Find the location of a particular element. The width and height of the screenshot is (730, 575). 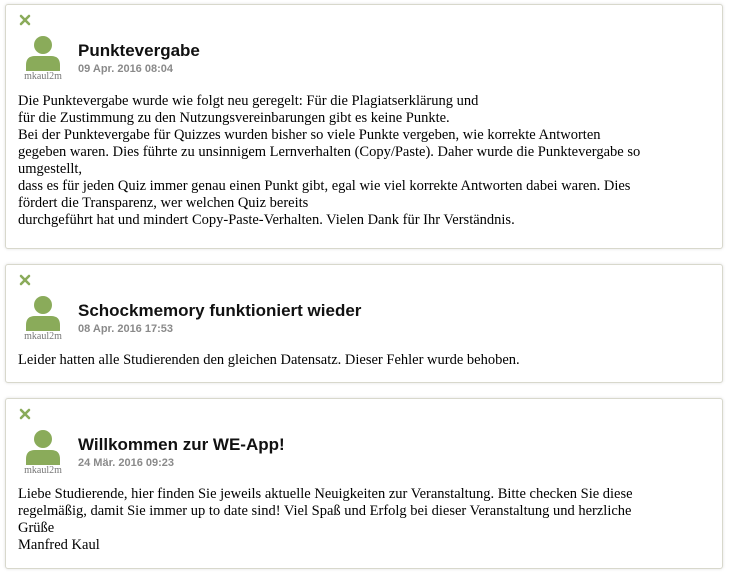

post-date: 24 Mär. 2016 09:23 is located at coordinates (126, 463).